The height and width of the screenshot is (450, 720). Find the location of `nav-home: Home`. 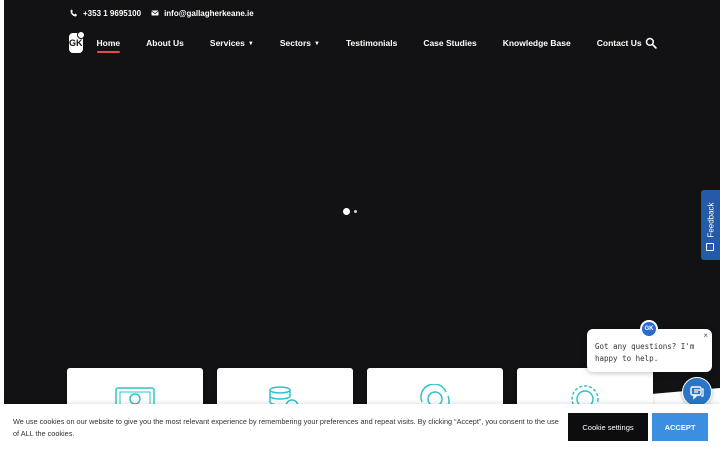

nav-home: Home is located at coordinates (108, 45).